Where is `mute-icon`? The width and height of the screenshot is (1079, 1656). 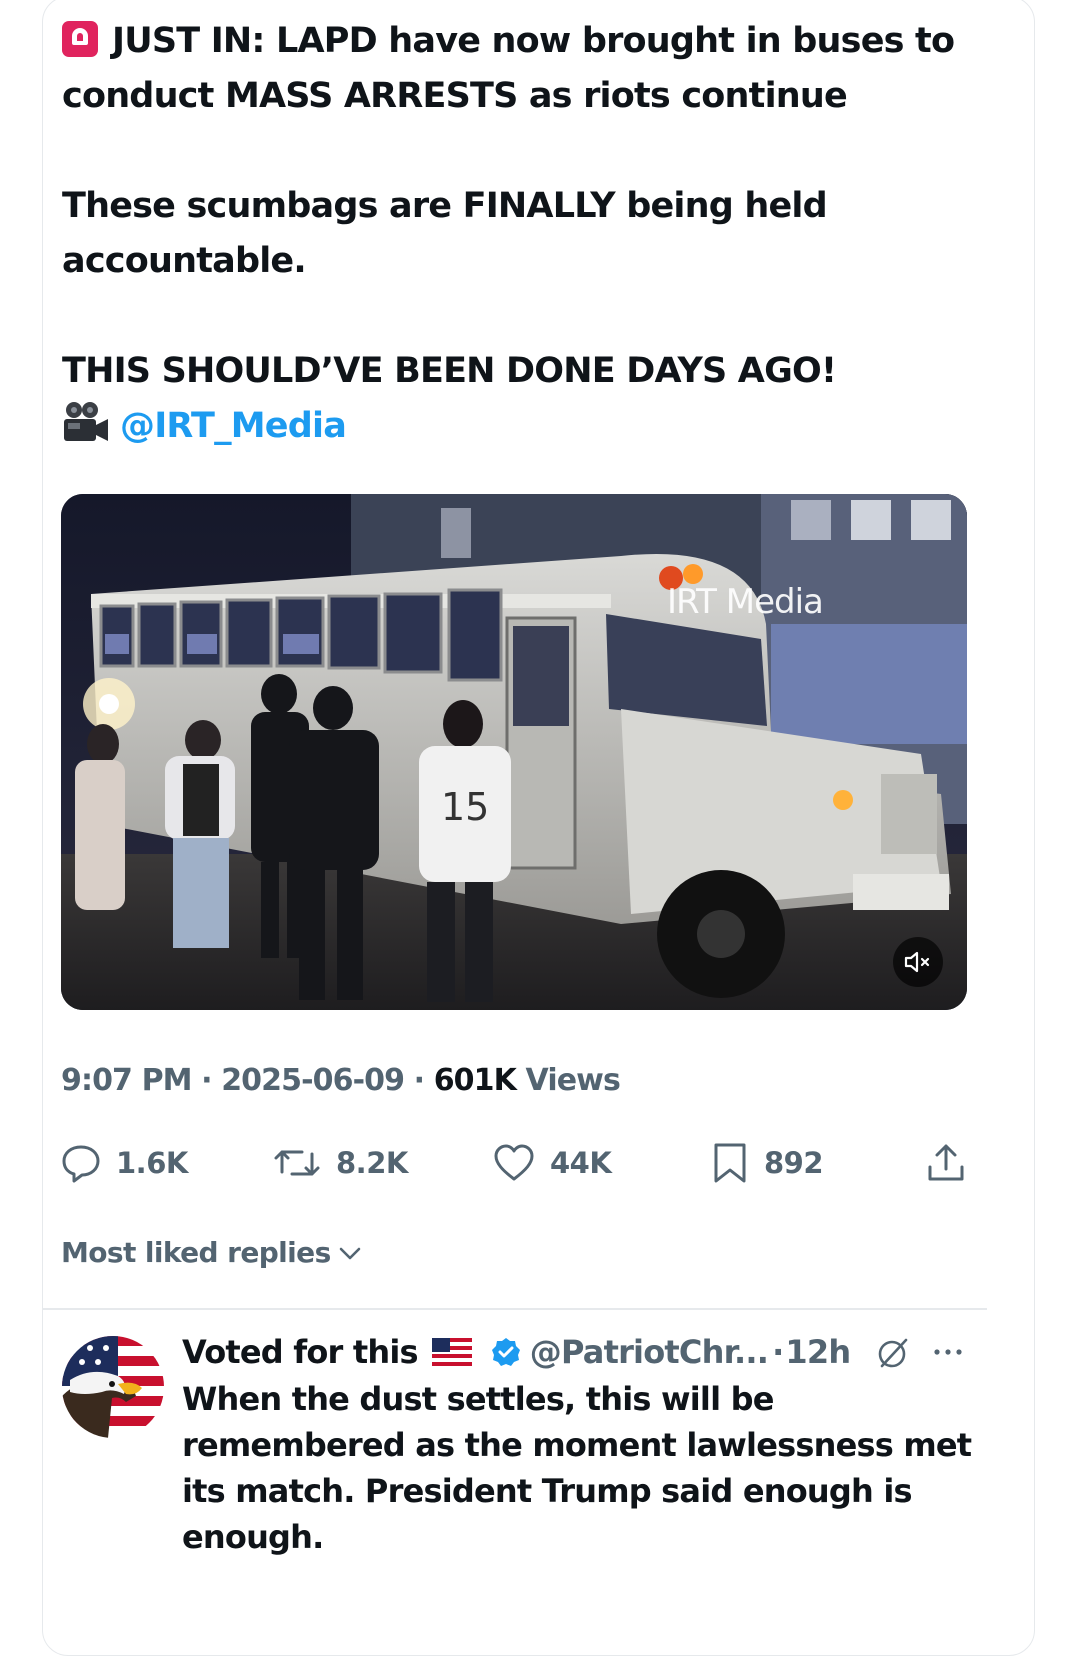
mute-icon is located at coordinates (917, 962).